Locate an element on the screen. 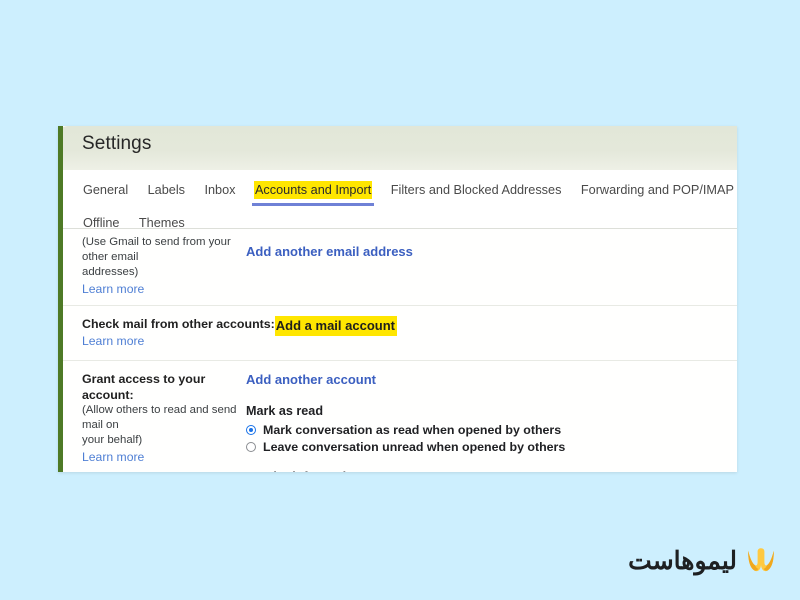 The width and height of the screenshot is (800, 600). brand-logo-mark-icon is located at coordinates (761, 560).